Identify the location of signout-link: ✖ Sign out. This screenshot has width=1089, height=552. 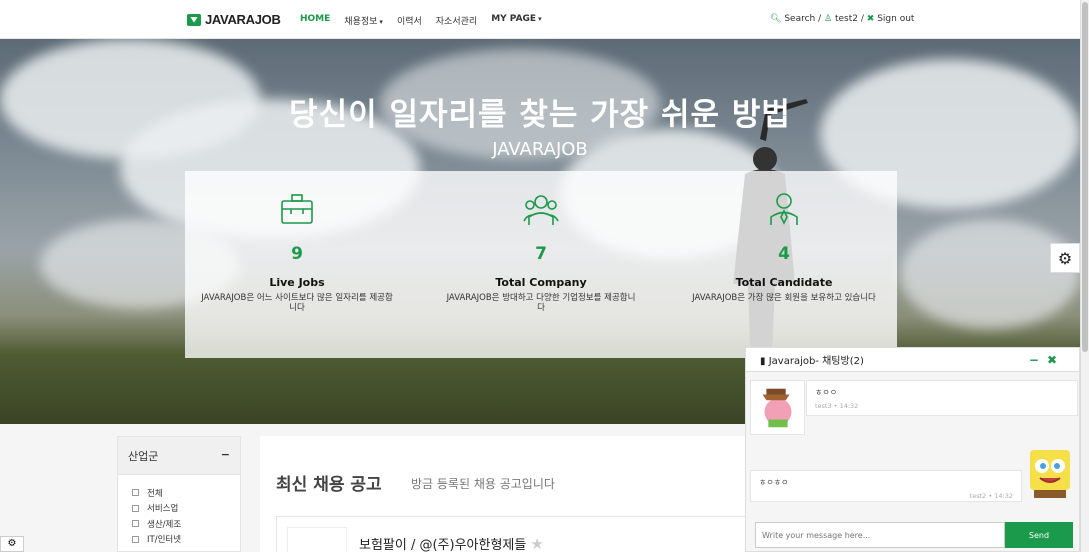
(891, 19).